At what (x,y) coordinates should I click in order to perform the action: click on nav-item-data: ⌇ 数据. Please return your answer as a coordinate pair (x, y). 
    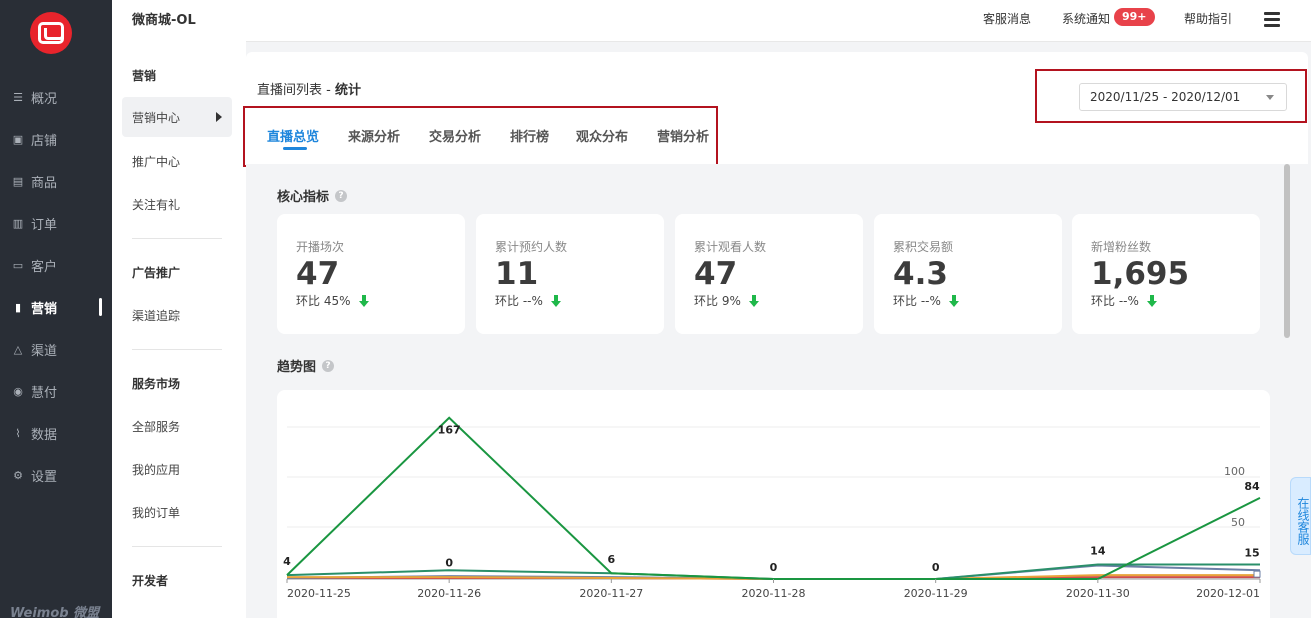
    Looking at the image, I should click on (56, 433).